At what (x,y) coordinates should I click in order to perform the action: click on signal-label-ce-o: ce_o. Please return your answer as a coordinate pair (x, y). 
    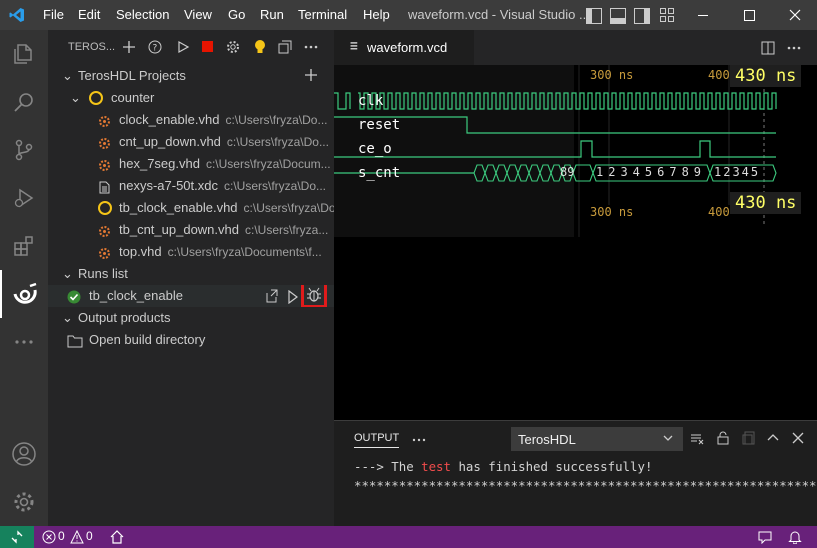
    Looking at the image, I should click on (375, 149).